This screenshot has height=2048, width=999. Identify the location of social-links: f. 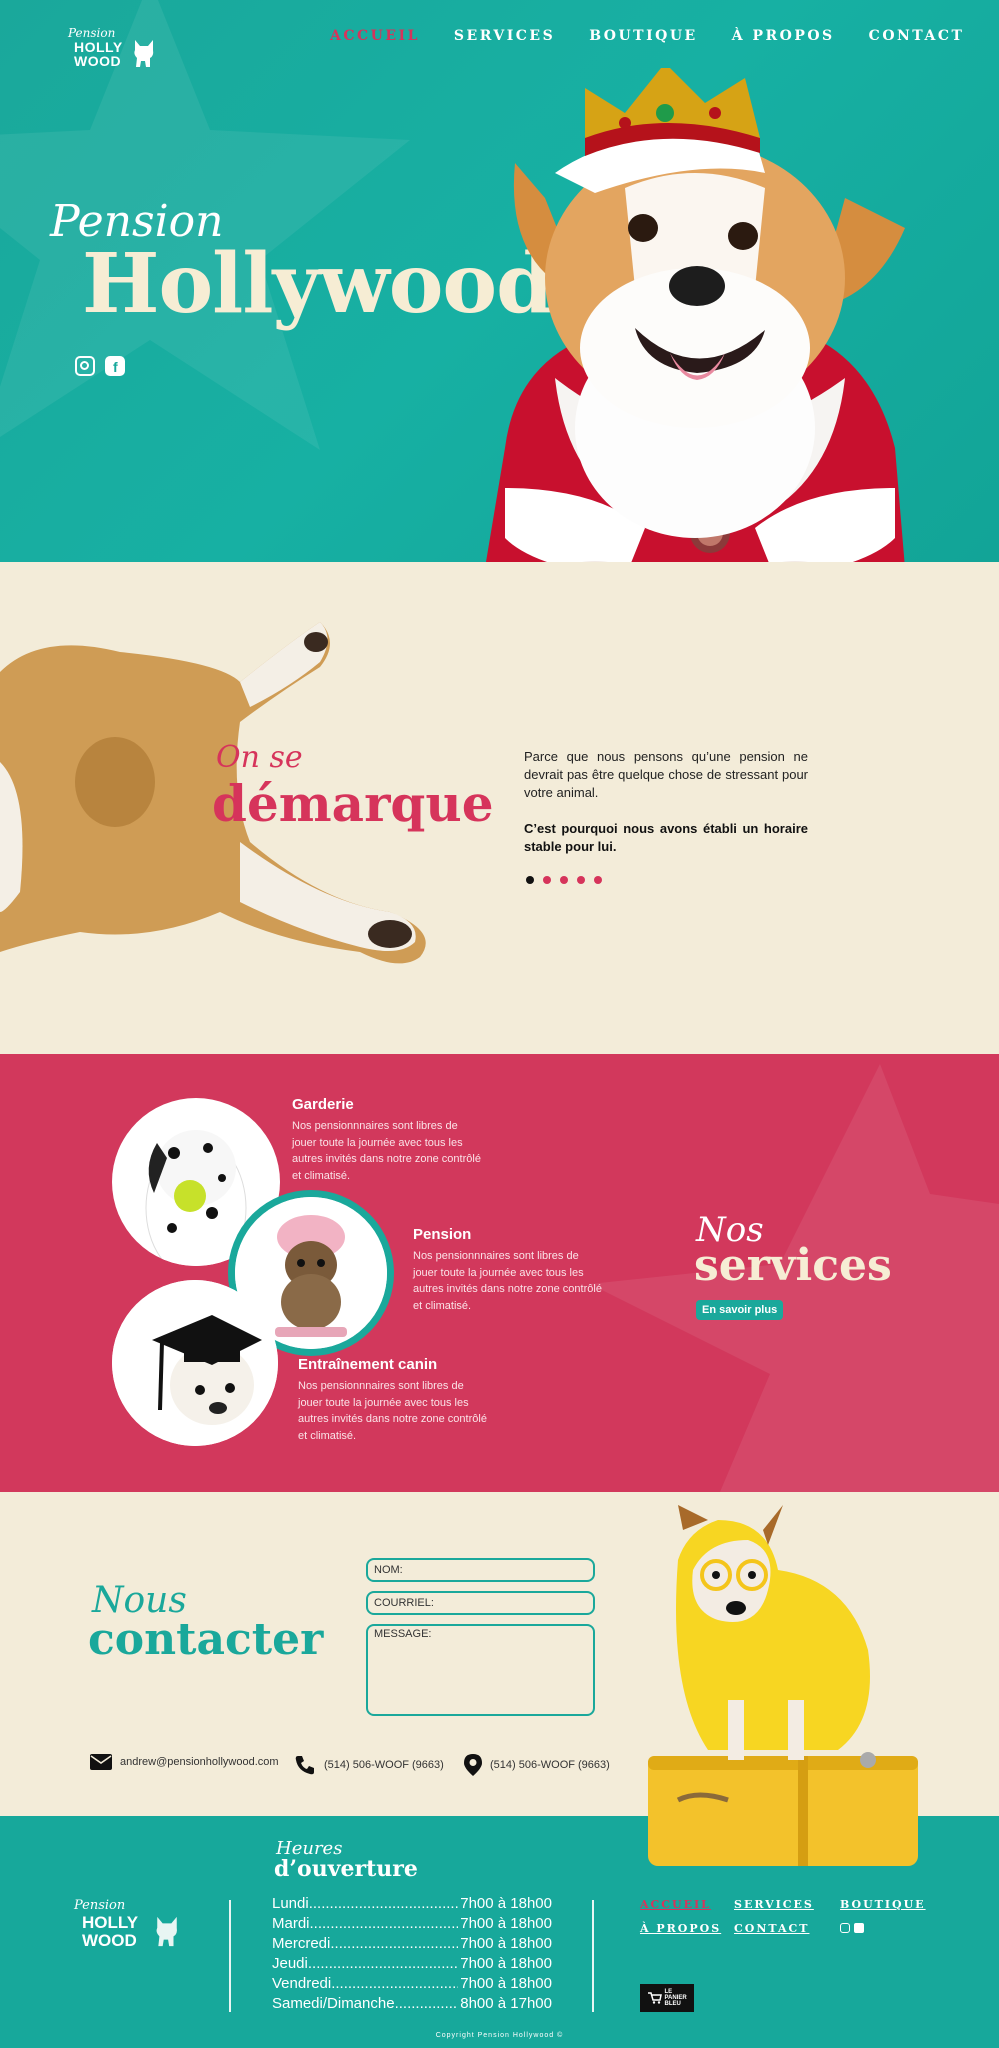
(100, 366).